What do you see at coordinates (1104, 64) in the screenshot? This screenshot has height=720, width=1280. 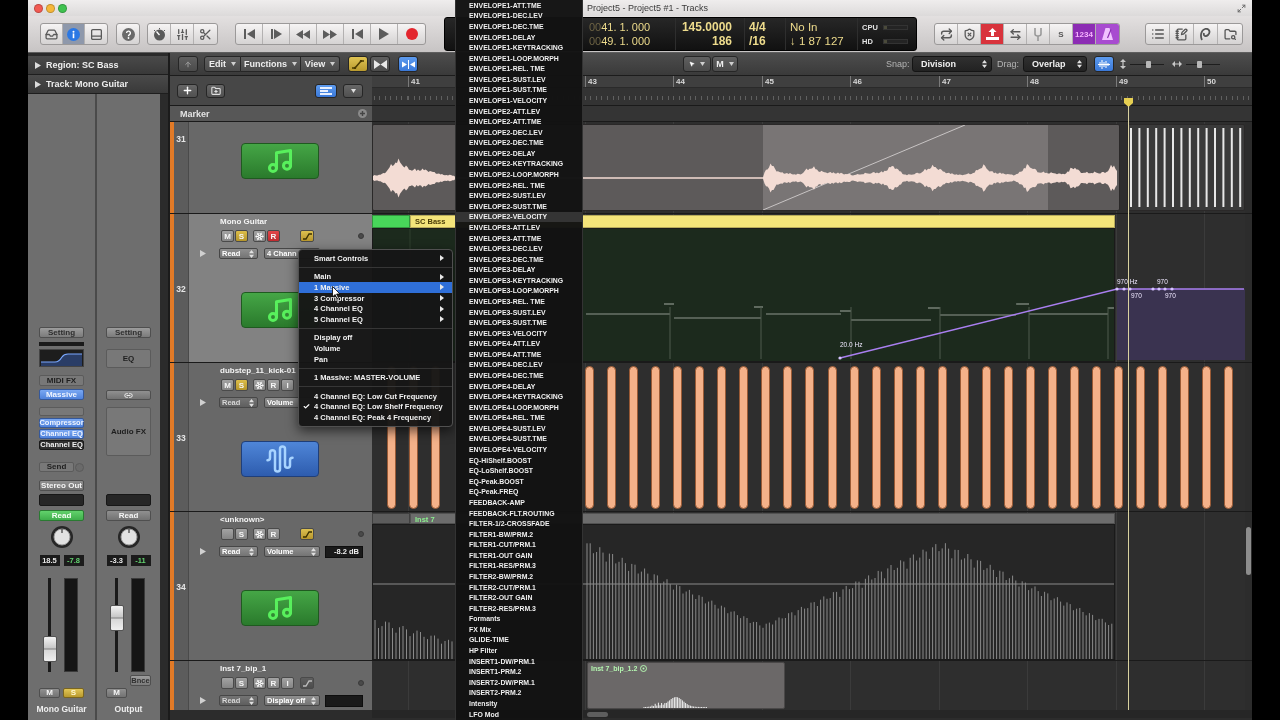 I see `waveform-zoom-button` at bounding box center [1104, 64].